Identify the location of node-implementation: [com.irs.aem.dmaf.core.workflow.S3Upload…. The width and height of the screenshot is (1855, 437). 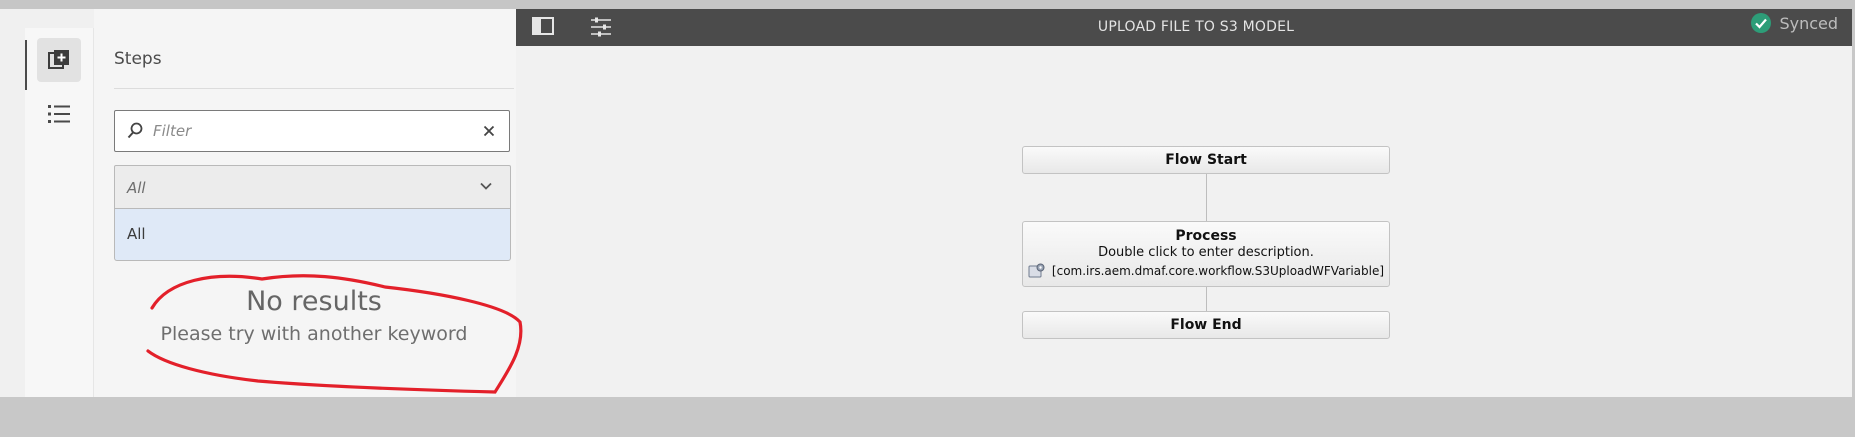
(1206, 271).